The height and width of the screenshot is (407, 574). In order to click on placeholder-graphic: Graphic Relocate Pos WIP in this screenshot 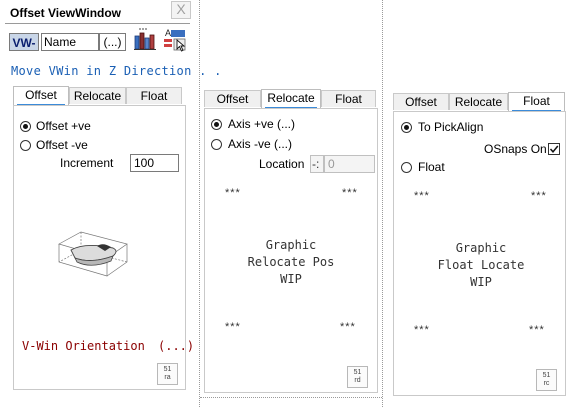, I will do `click(291, 262)`.